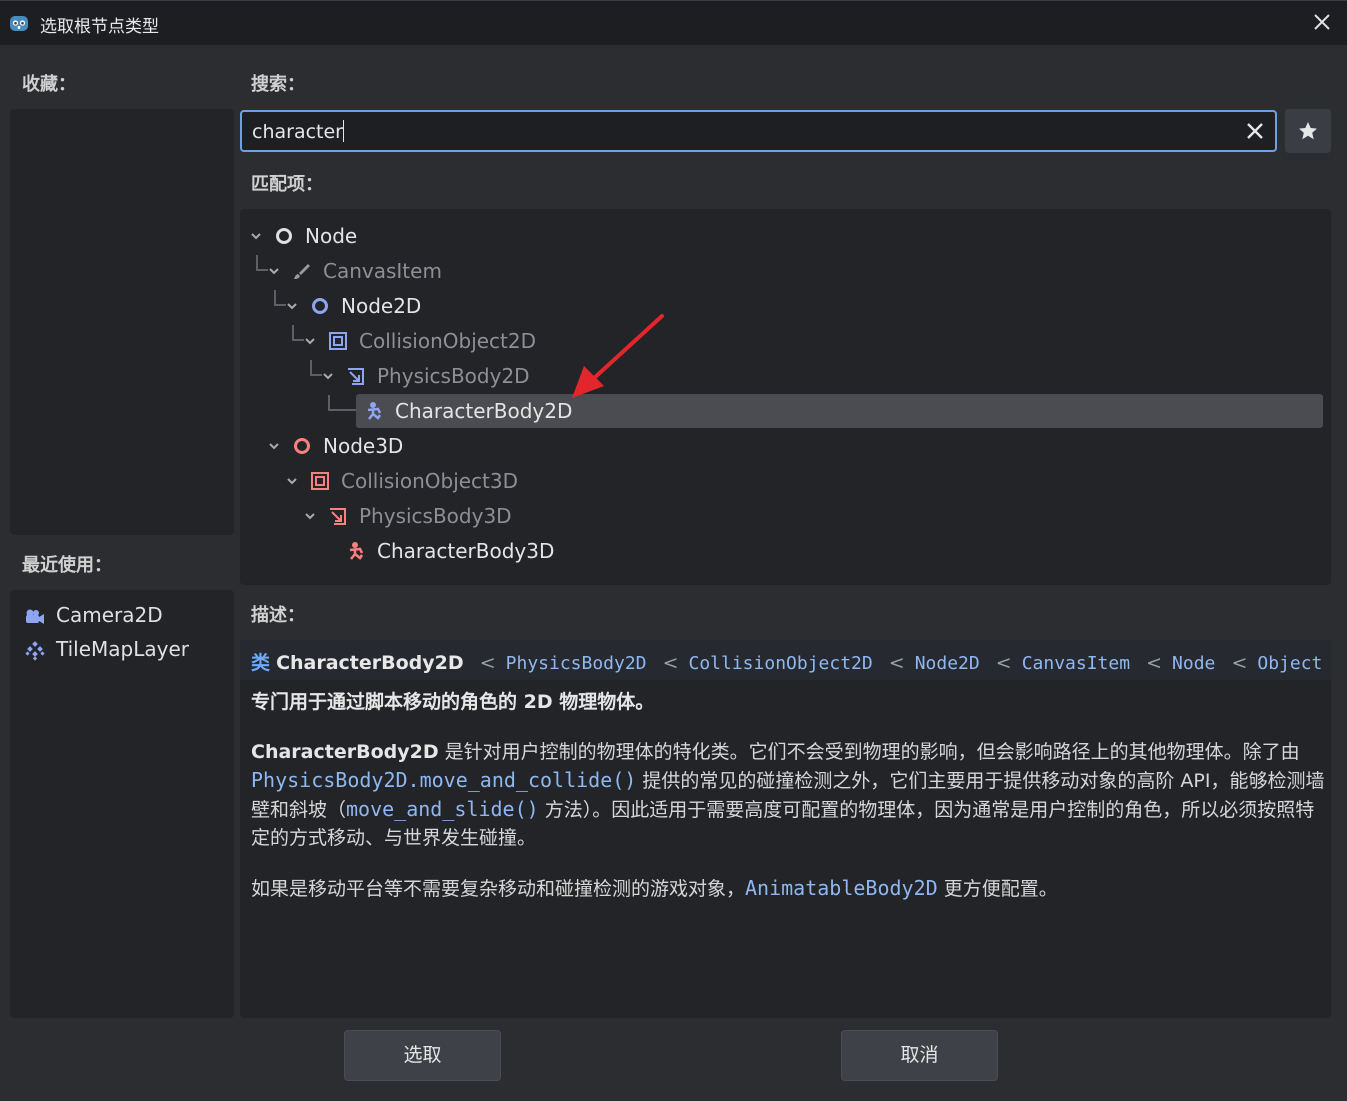 Image resolution: width=1347 pixels, height=1101 pixels. I want to click on star-icon, so click(1308, 131).